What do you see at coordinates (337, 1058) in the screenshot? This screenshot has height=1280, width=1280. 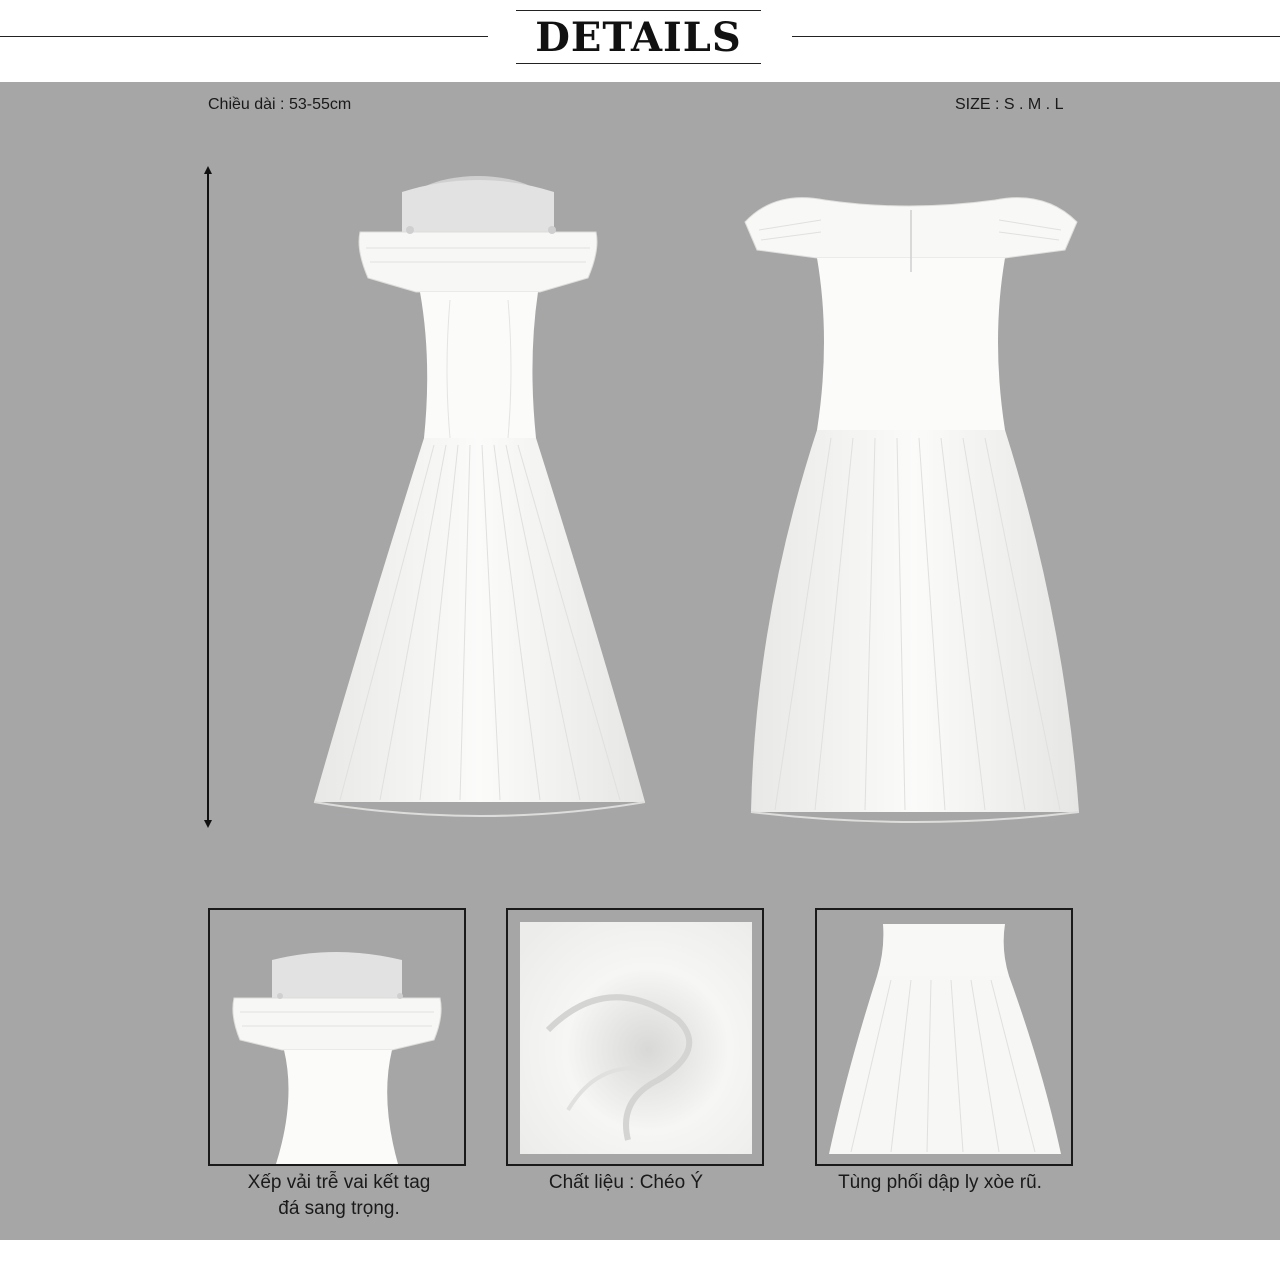 I see `shoulder-detail-image` at bounding box center [337, 1058].